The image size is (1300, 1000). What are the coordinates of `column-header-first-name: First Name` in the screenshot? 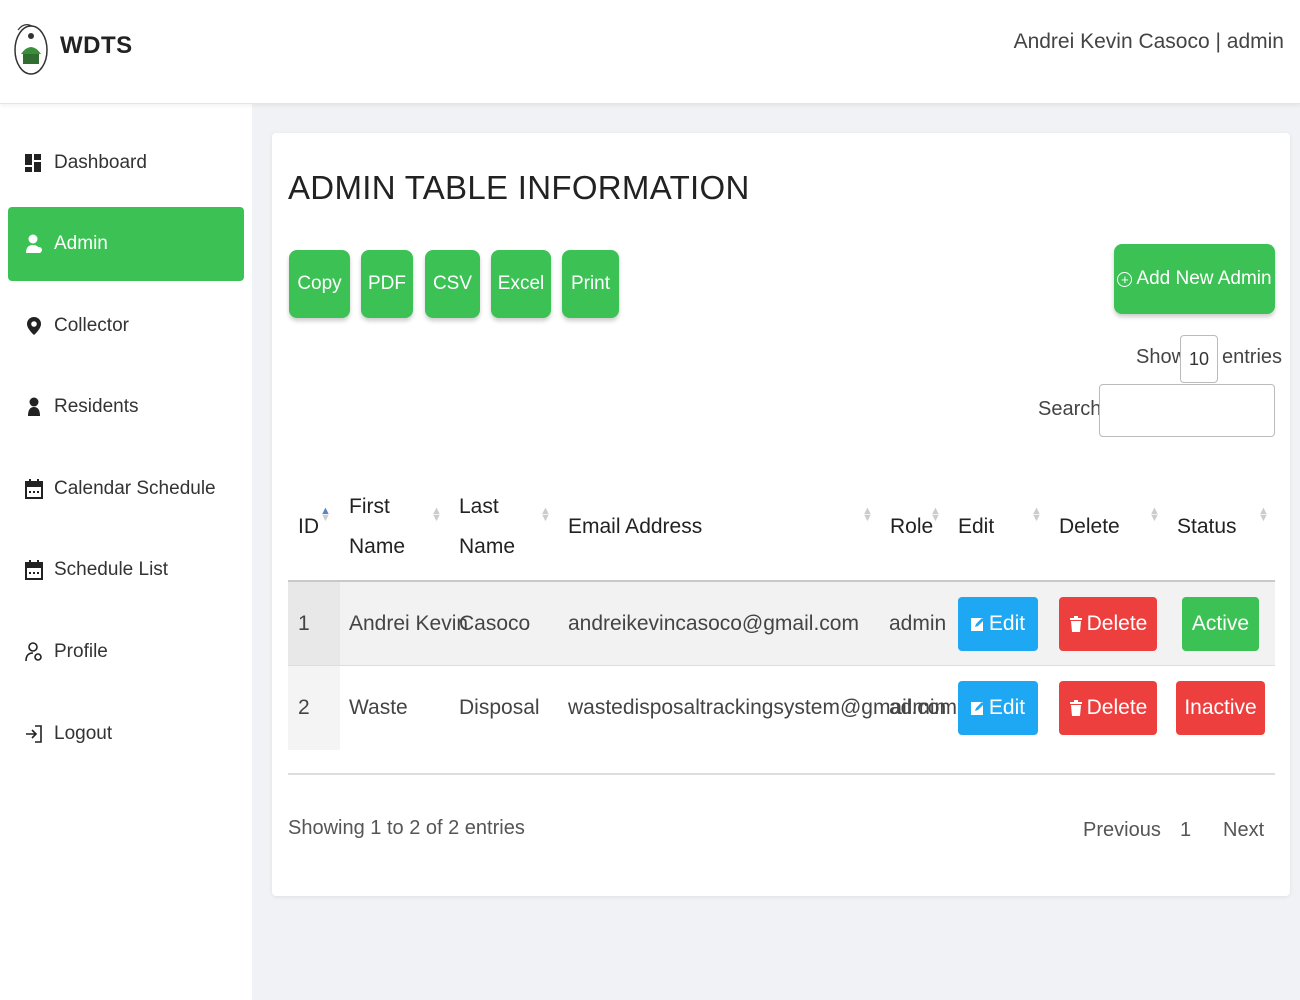 It's located at (377, 527).